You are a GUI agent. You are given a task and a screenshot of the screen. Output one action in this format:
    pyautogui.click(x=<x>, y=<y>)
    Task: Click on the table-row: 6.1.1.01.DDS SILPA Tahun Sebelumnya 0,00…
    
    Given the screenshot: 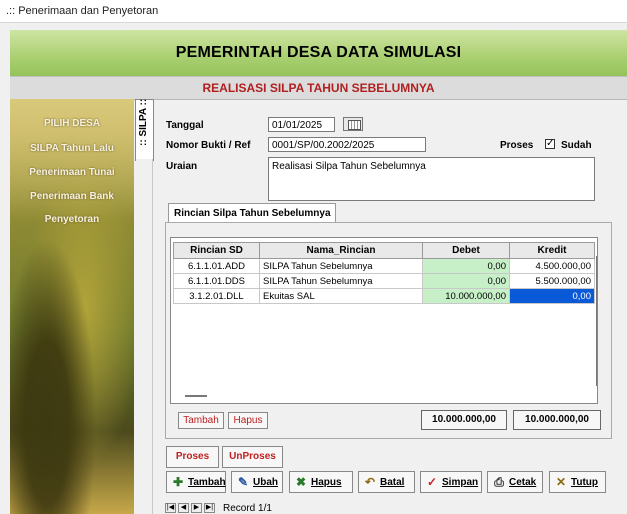 What is the action you would take?
    pyautogui.click(x=384, y=281)
    